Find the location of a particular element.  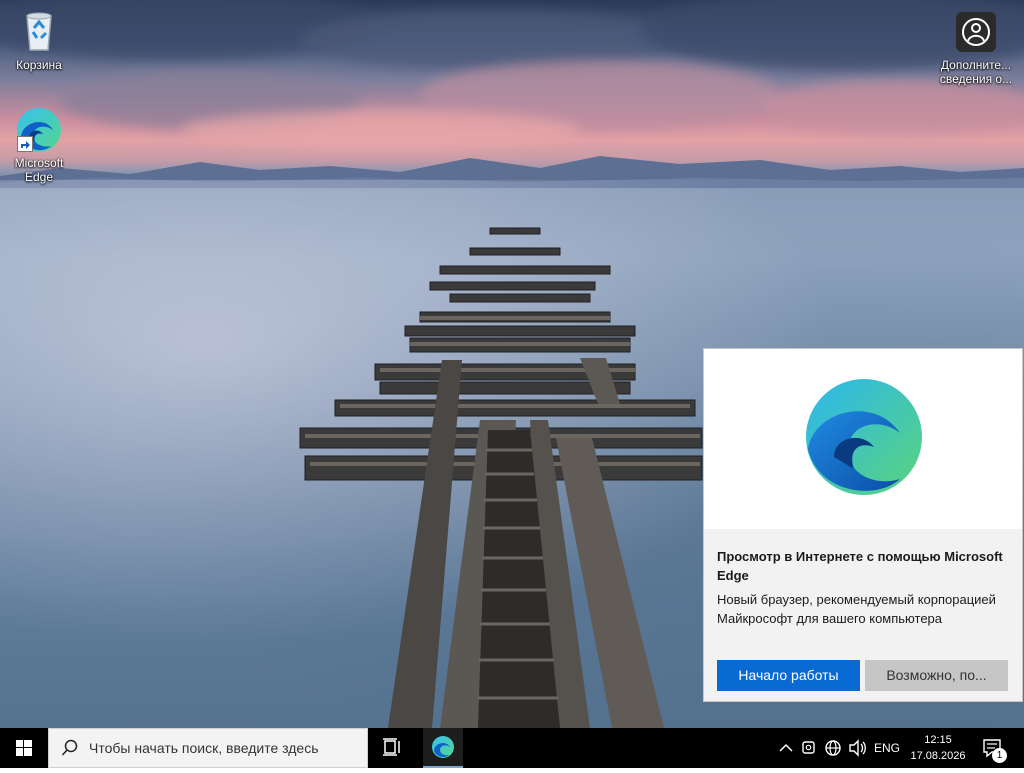

globe-icon is located at coordinates (833, 748).